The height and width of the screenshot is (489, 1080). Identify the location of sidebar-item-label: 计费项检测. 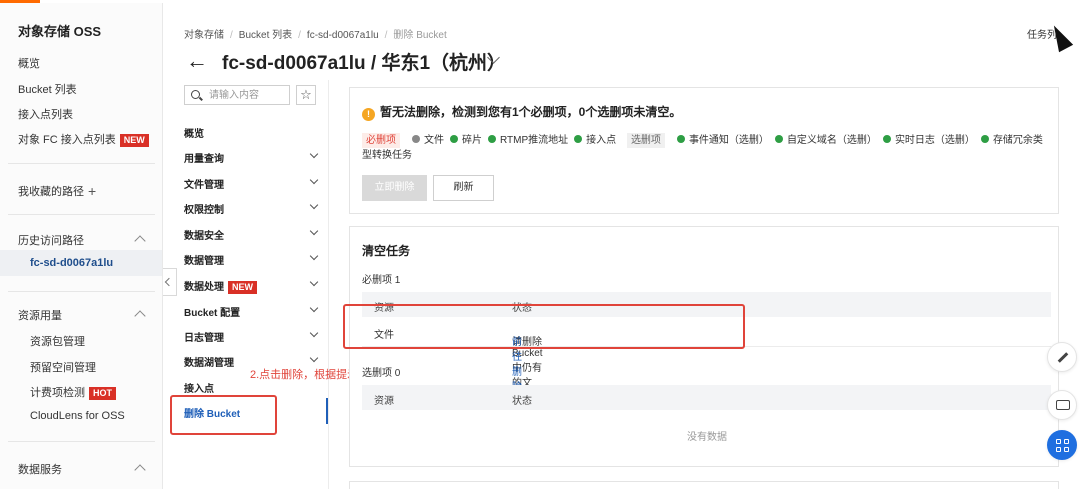
(57, 393).